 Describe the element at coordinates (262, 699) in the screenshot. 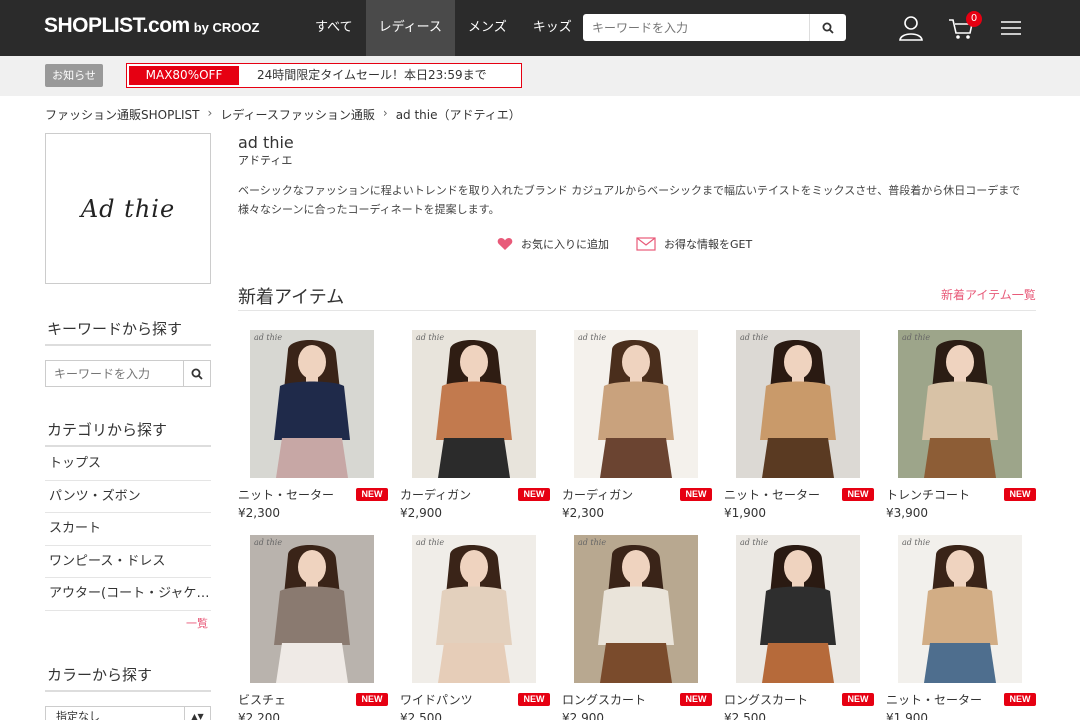

I see `product-name: ビスチェ` at that location.